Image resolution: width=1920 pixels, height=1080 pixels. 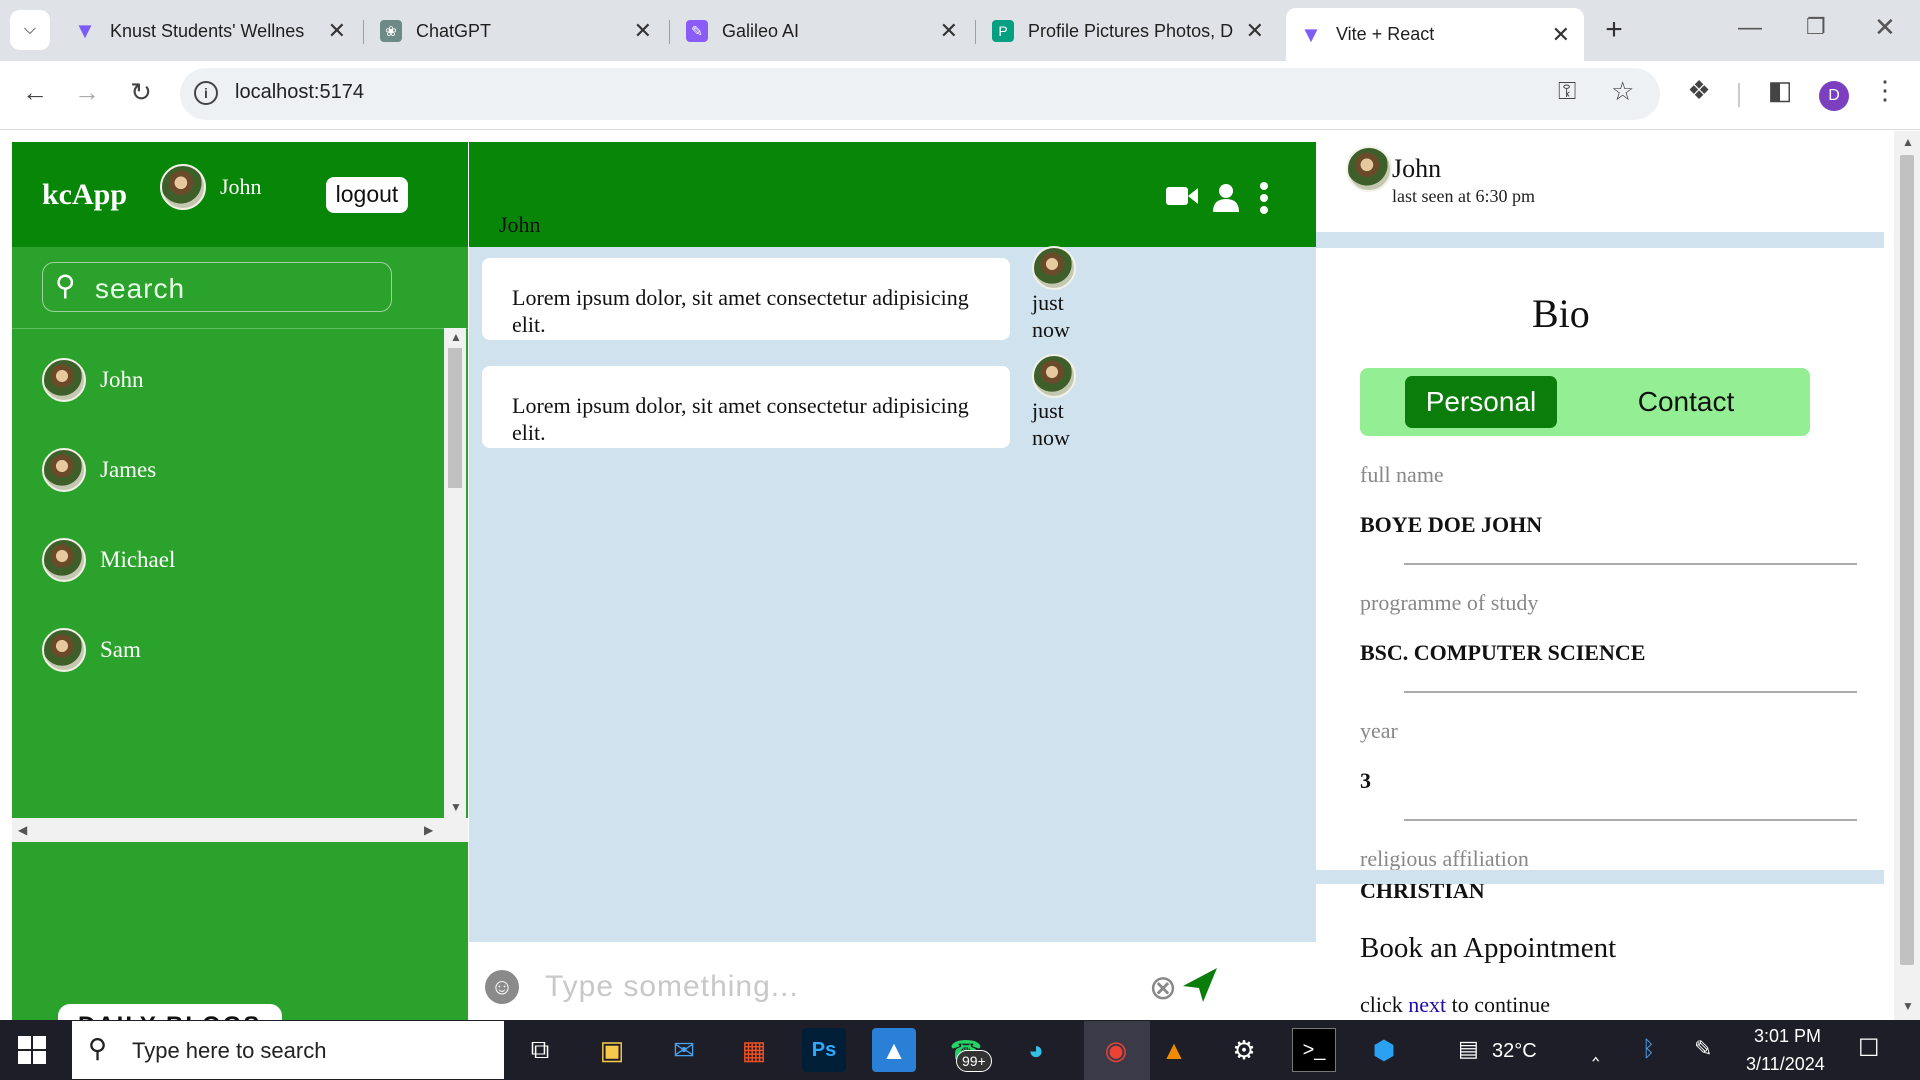 I want to click on windows-start-icon, so click(x=32, y=1050).